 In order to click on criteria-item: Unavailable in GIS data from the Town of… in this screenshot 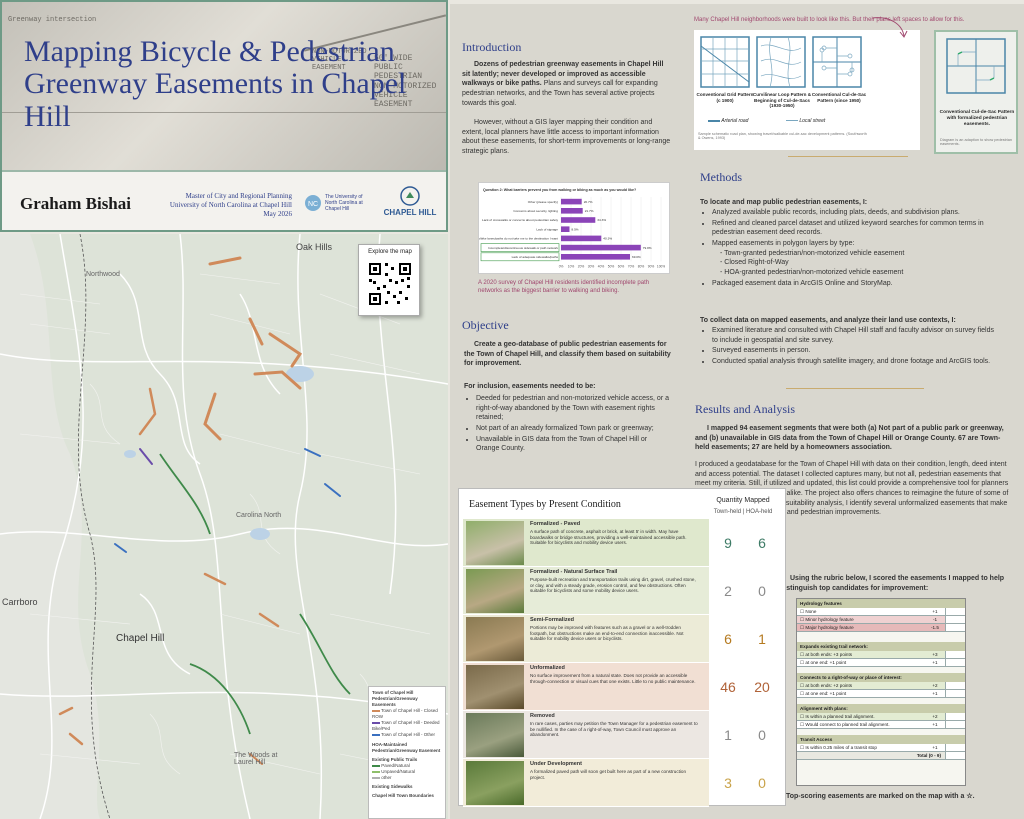, I will do `click(573, 444)`.